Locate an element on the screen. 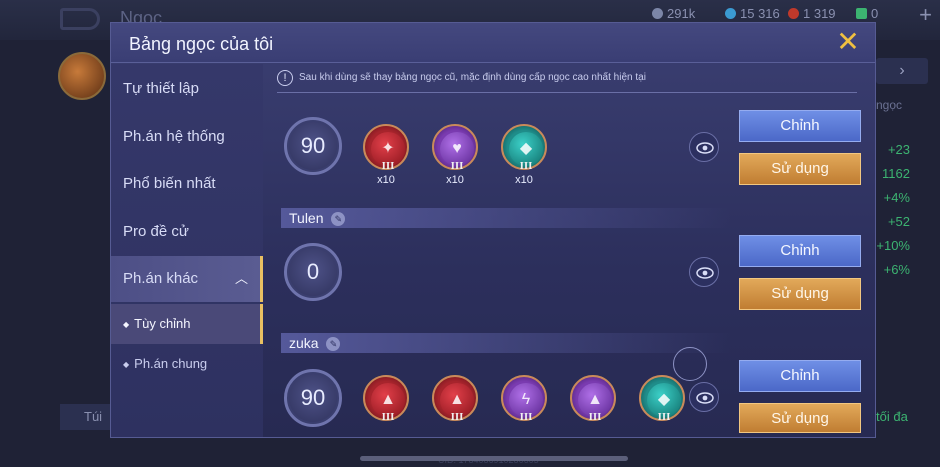  resource-vouchers: 1 319 is located at coordinates (812, 13).